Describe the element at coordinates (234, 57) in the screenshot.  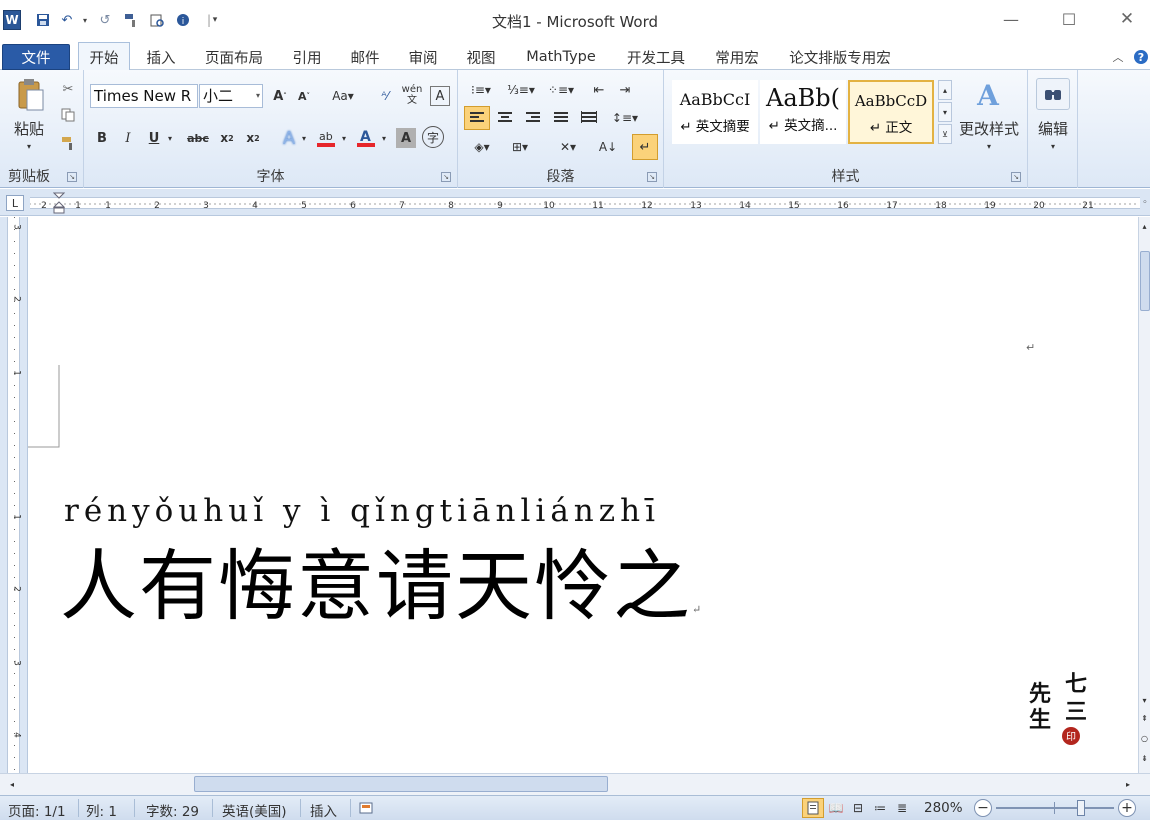
I see `tab-page-layout: 页面布局` at that location.